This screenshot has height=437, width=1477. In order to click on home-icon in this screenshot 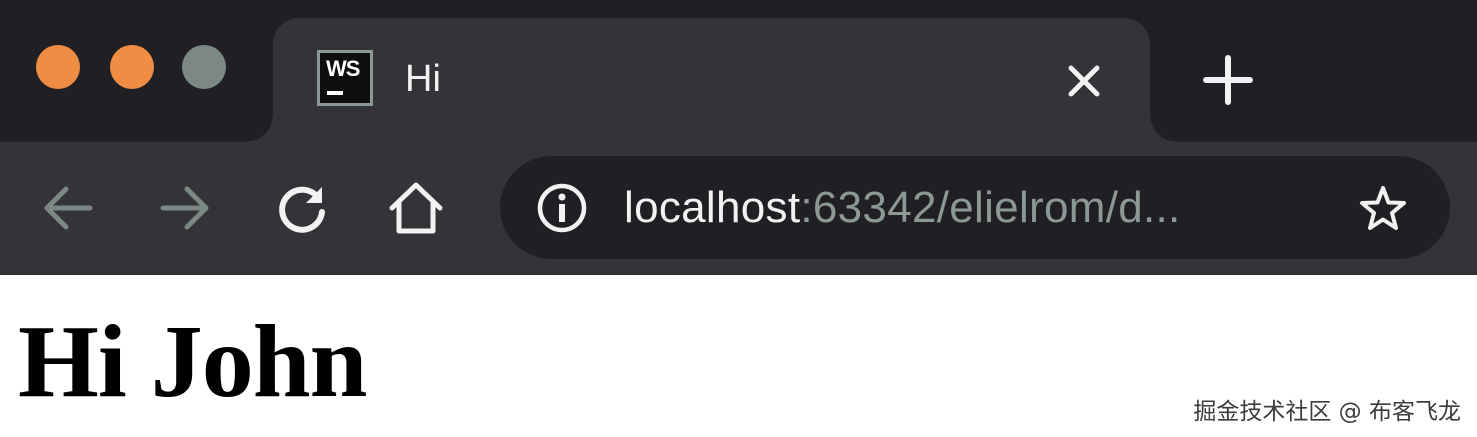, I will do `click(416, 208)`.